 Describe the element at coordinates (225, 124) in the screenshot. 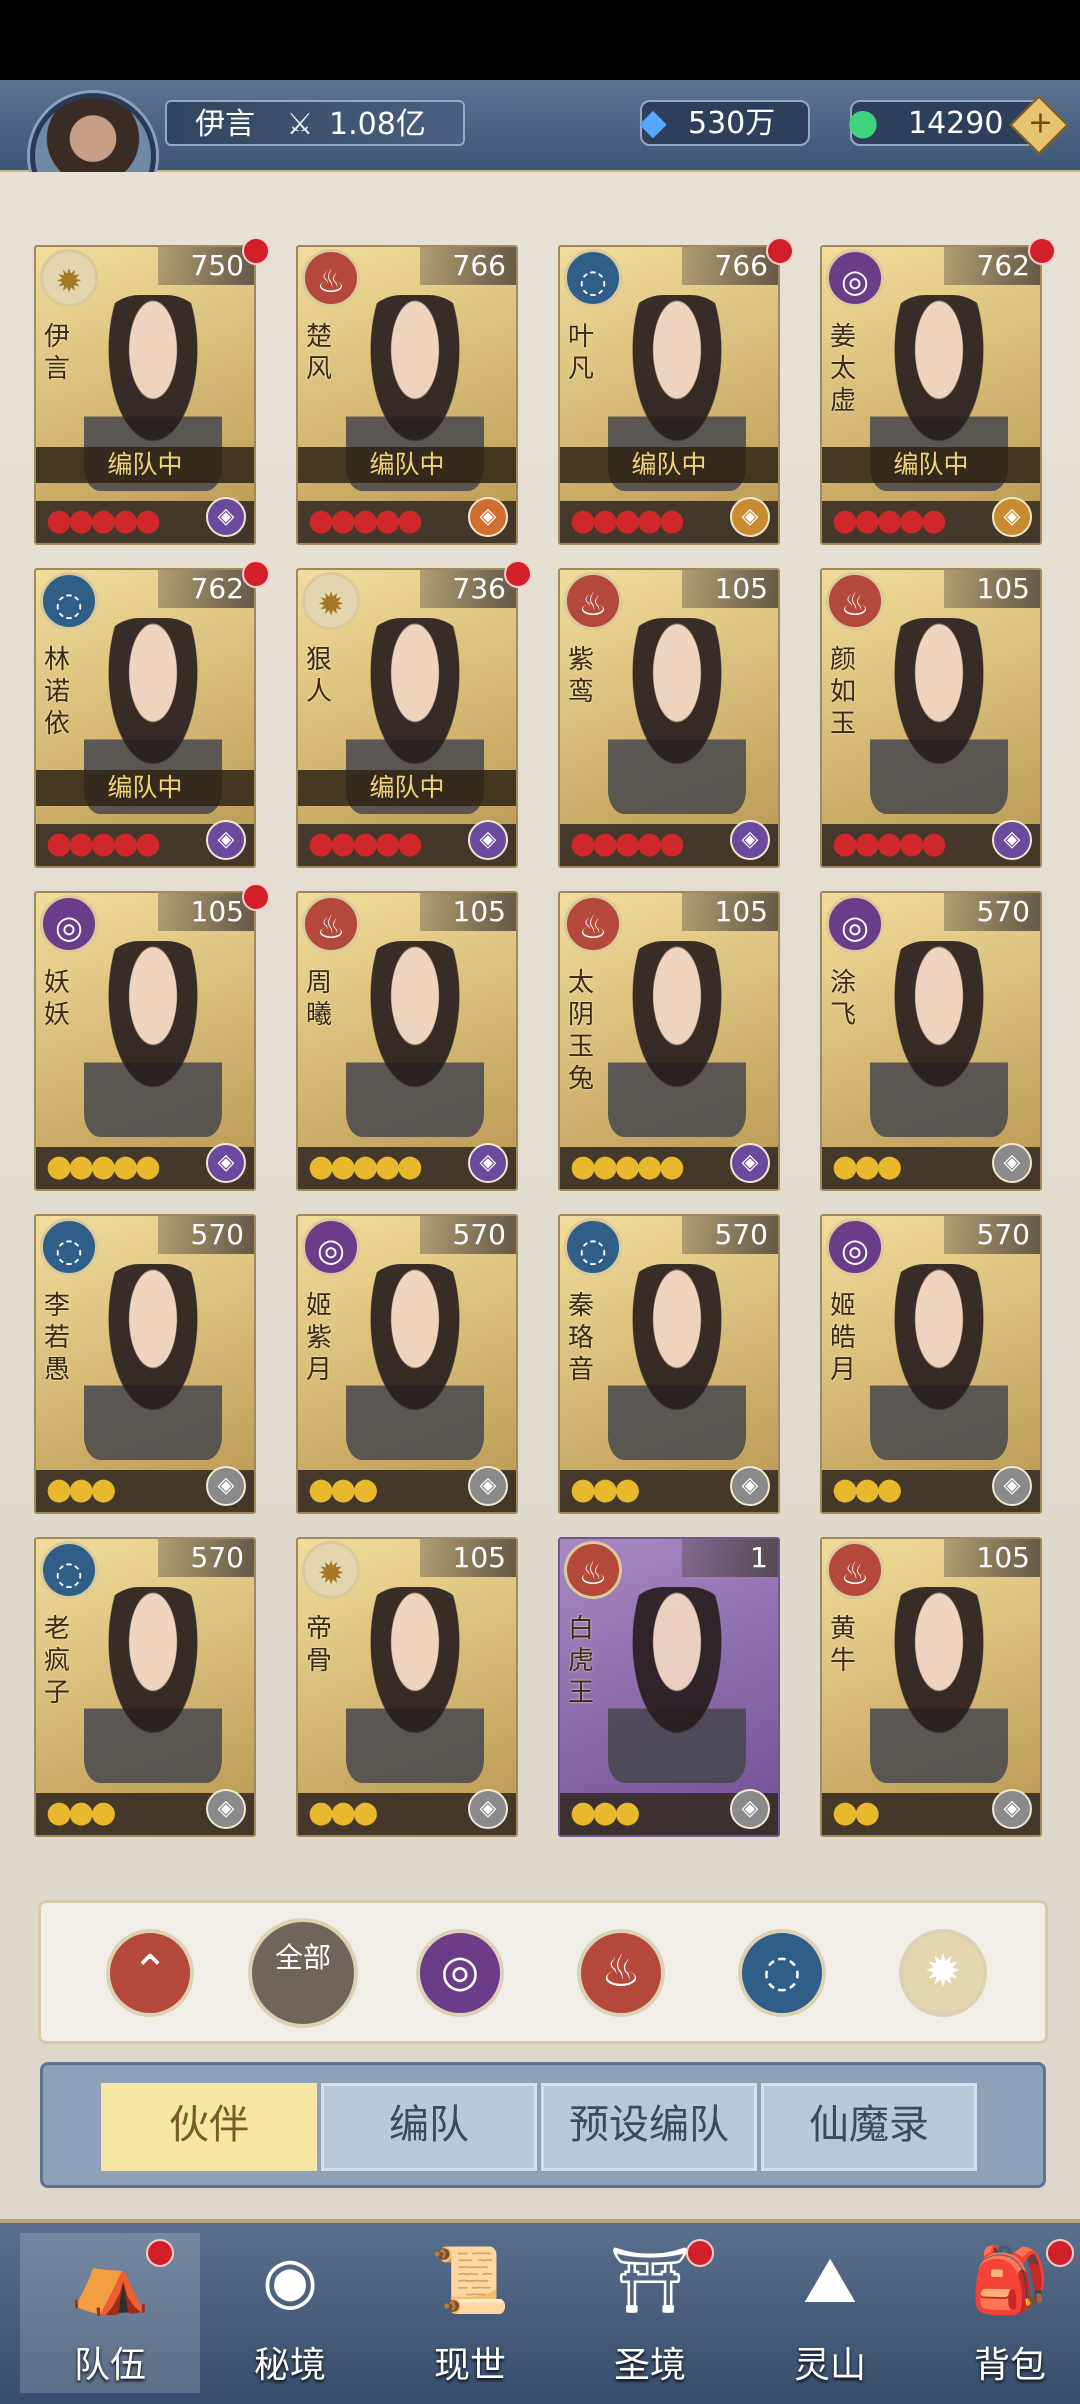

I see `player-name: 伊言` at that location.